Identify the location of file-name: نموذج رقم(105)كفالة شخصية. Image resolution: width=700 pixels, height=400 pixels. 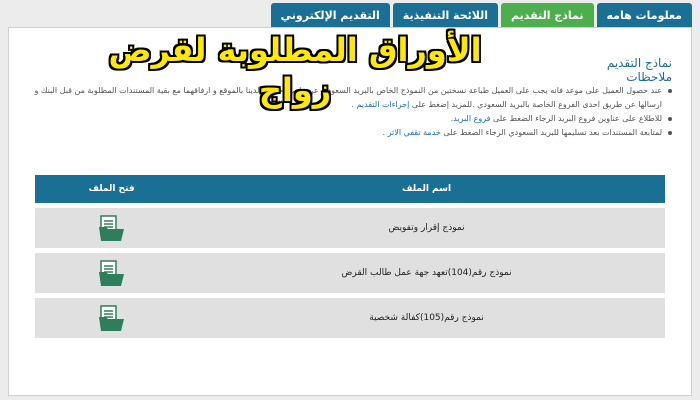
(426, 318).